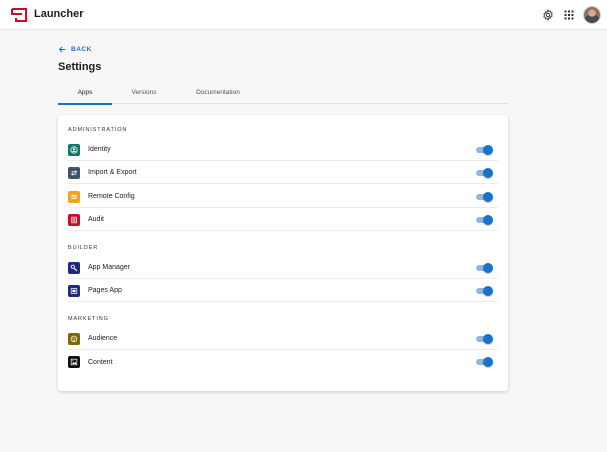 This screenshot has width=607, height=452. Describe the element at coordinates (569, 15) in the screenshot. I see `apps-grid-icon` at that location.